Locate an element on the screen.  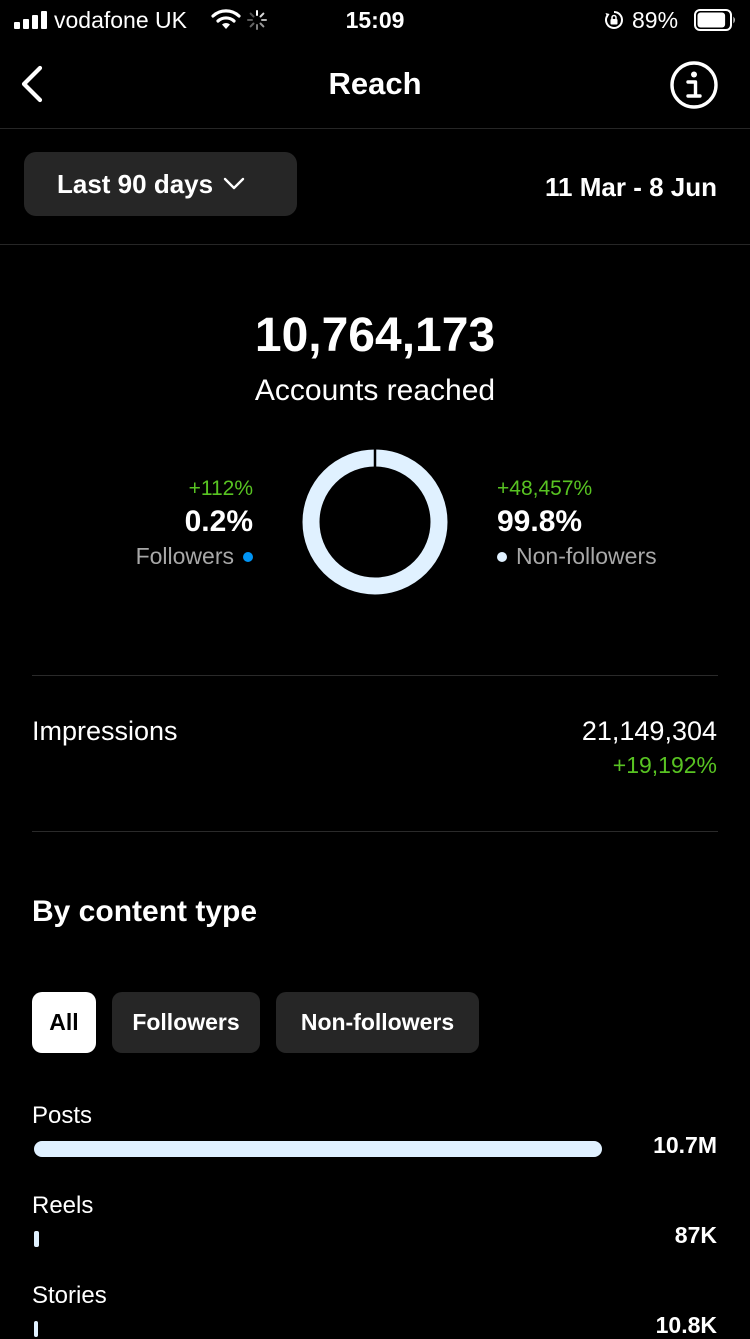
range-divider is located at coordinates (375, 244).